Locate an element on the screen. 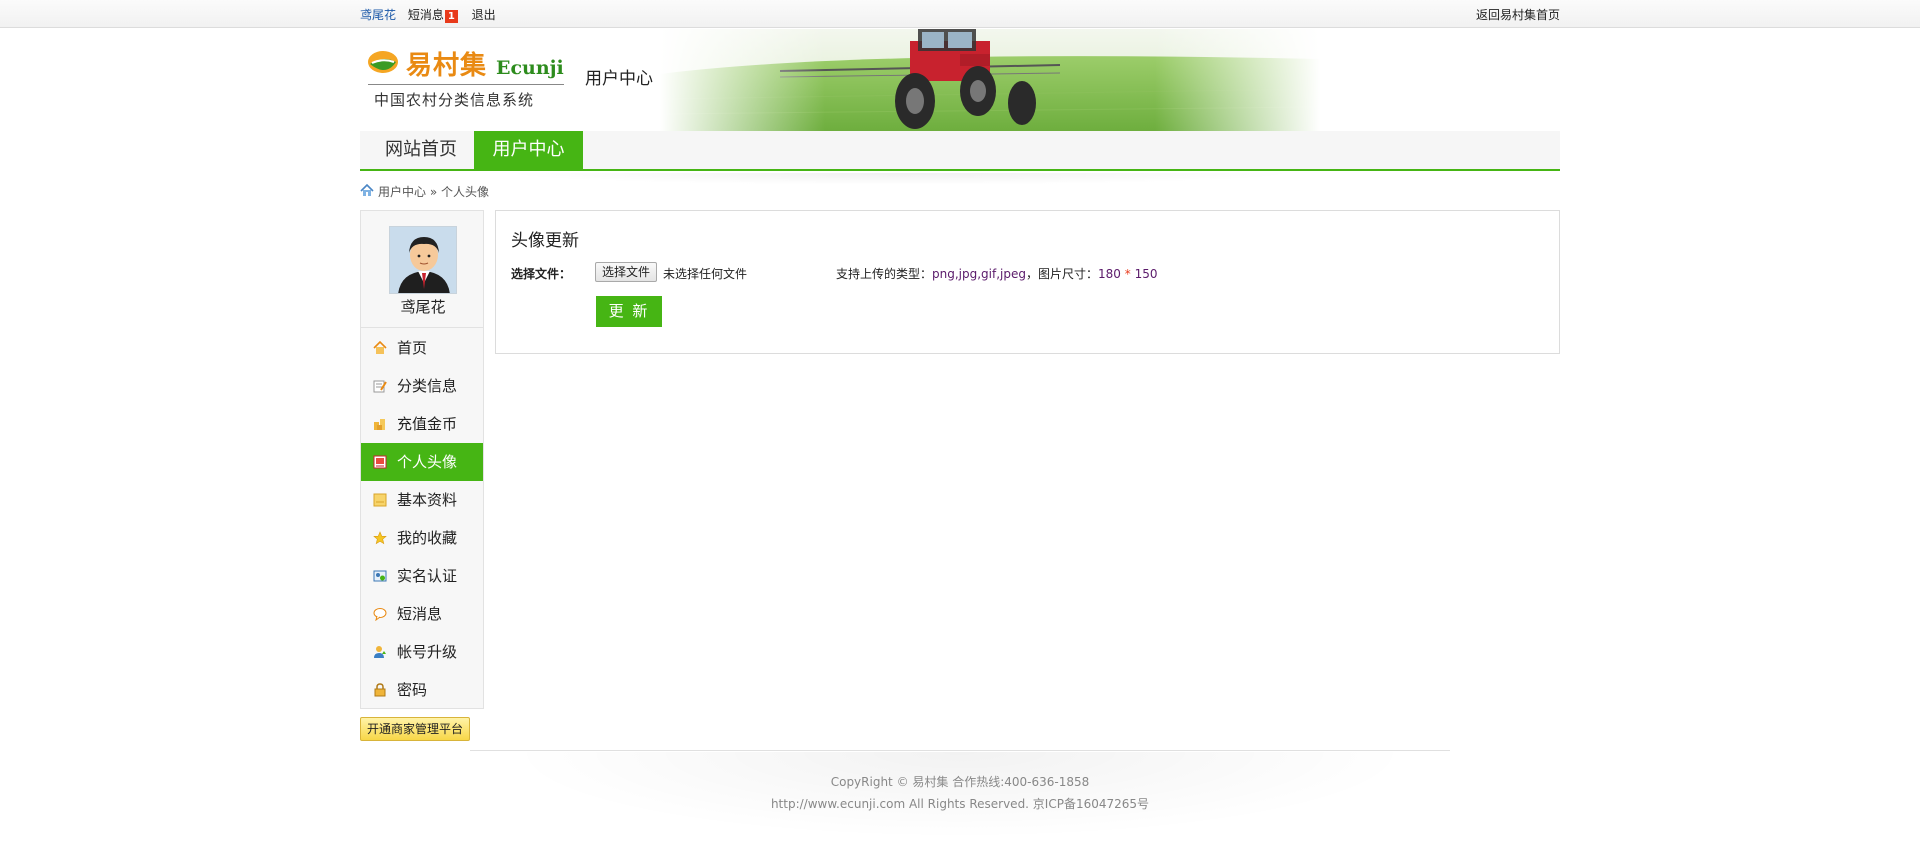 The height and width of the screenshot is (846, 1920). id-card-icon is located at coordinates (380, 576).